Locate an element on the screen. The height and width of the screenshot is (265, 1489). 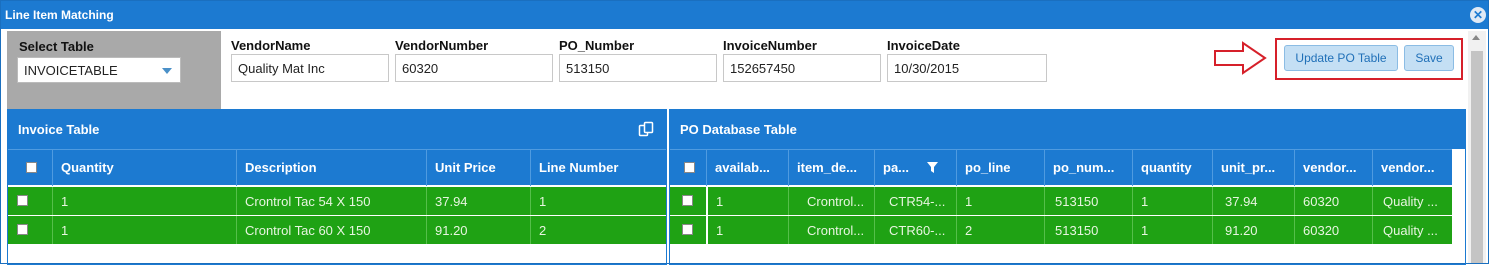
vendor-name-field: Quality Mat Inc is located at coordinates (310, 68).